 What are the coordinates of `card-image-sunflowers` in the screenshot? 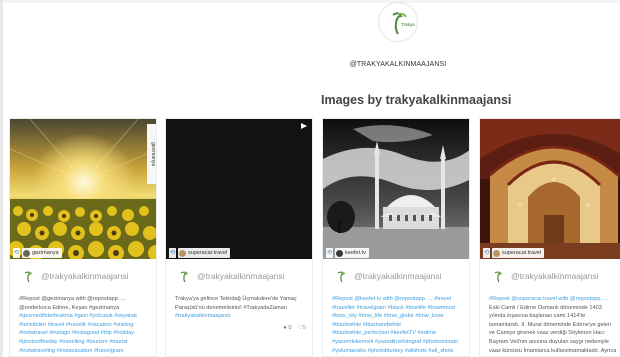 It's located at (83, 189).